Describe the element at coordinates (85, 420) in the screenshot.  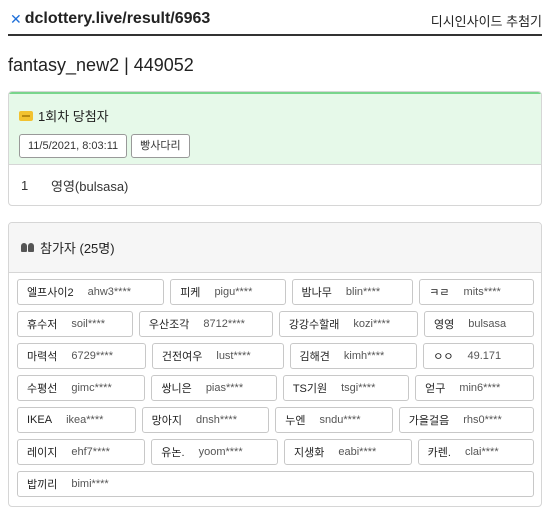
I see `participant-id: ikea****` at that location.